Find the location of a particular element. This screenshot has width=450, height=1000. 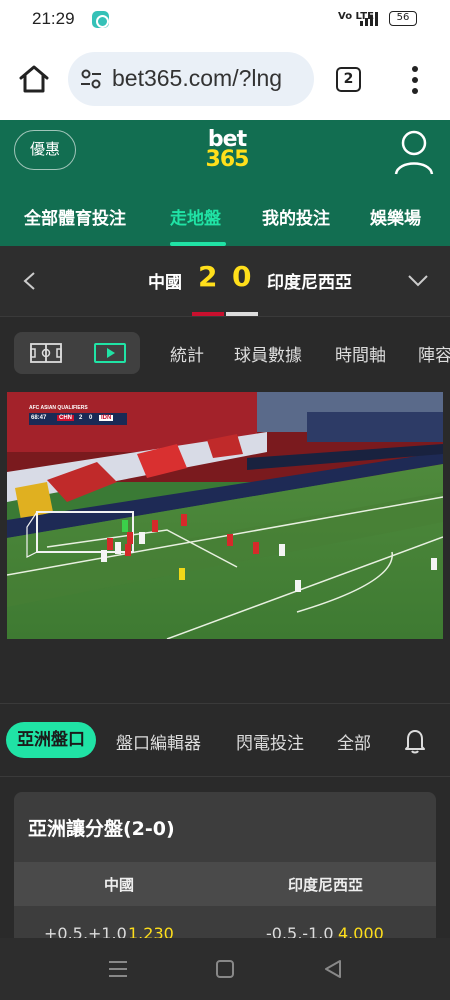

signal-strength-icon is located at coordinates (371, 18).